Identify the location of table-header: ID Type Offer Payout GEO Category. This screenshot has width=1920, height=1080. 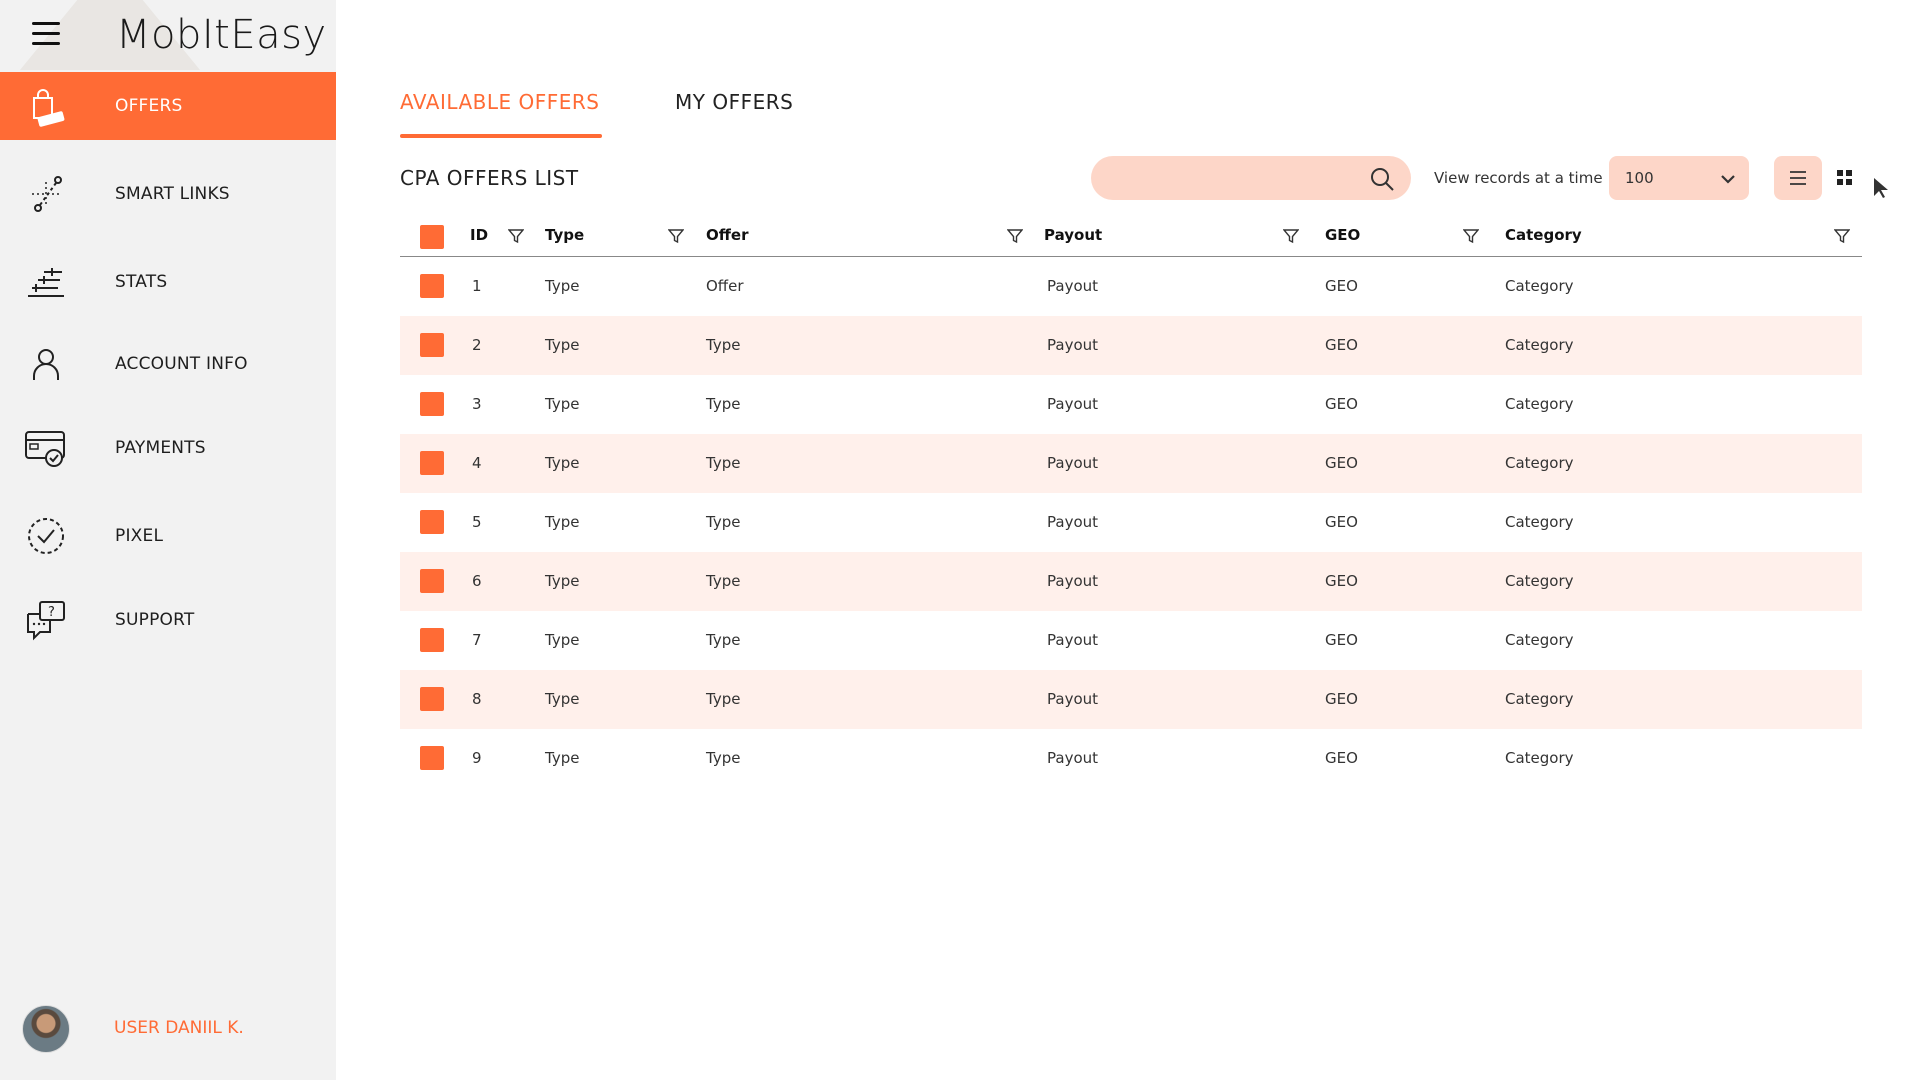
(1131, 238).